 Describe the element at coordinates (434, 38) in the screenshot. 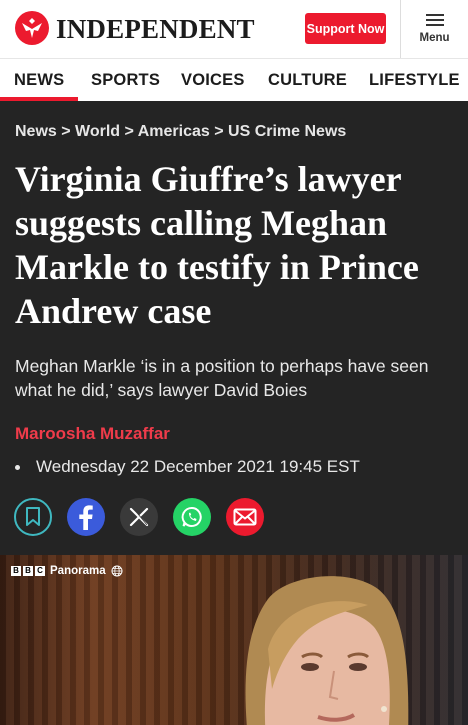

I see `menu-label: Menu` at that location.